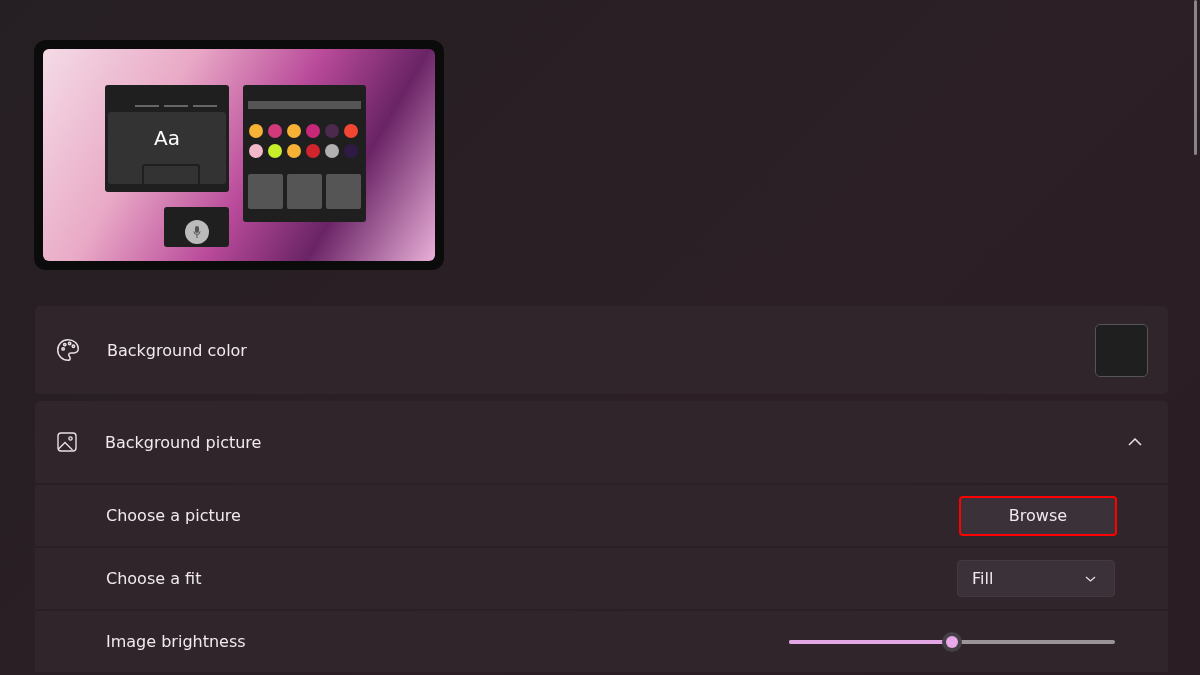 The width and height of the screenshot is (1200, 675). What do you see at coordinates (177, 350) in the screenshot?
I see `setting-label: Background color` at bounding box center [177, 350].